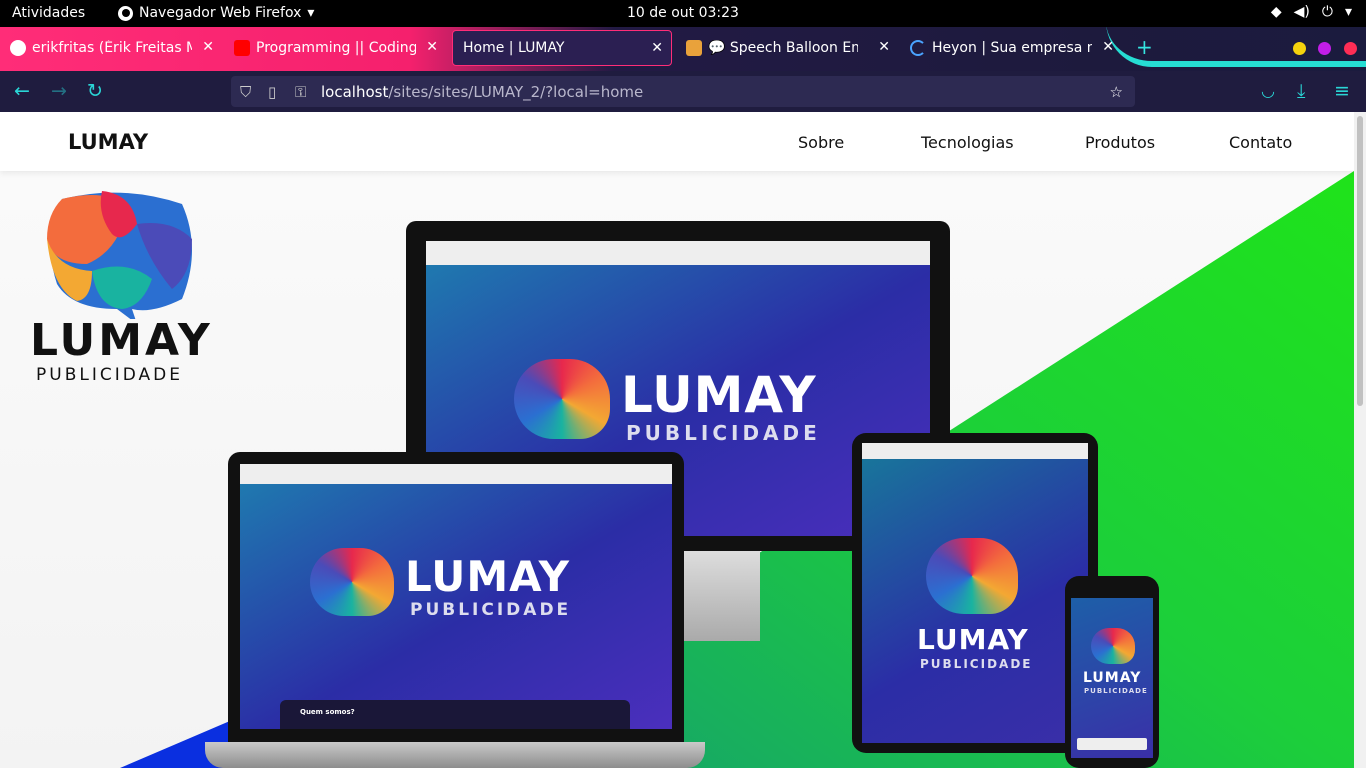  Describe the element at coordinates (1301, 91) in the screenshot. I see `download-icon: ⤓` at that location.